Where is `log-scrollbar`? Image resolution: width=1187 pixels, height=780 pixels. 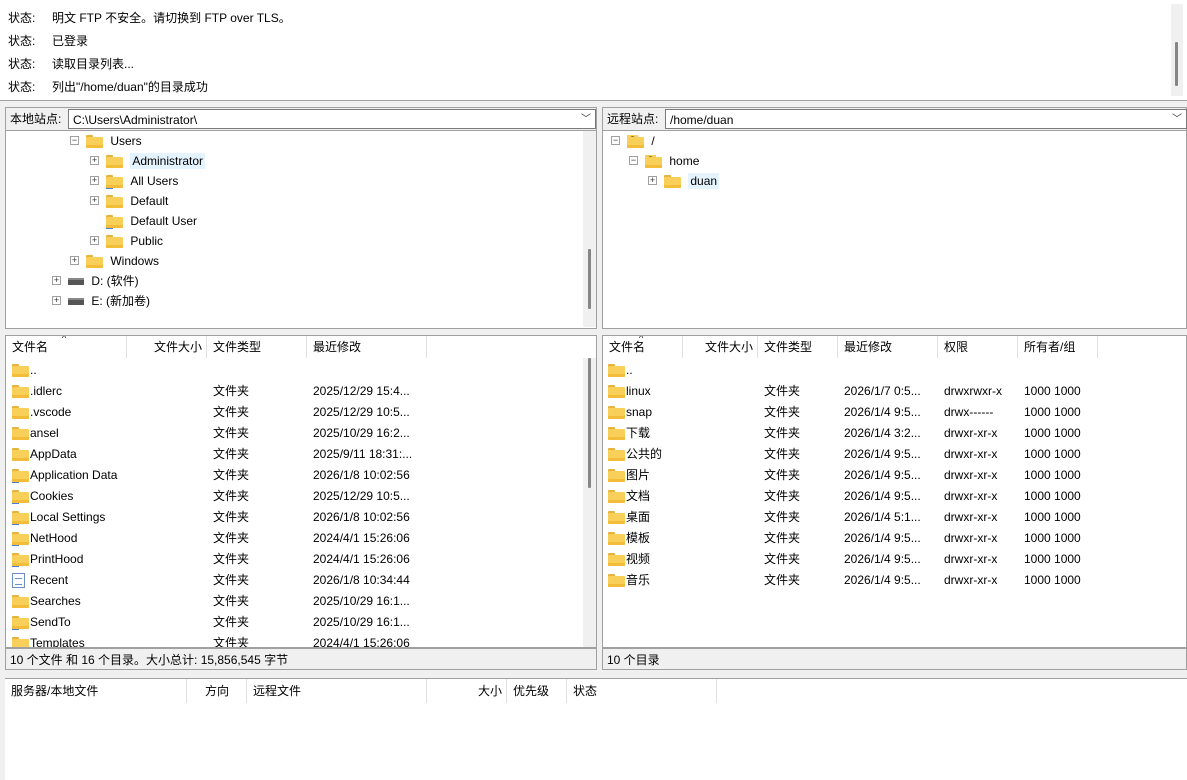
log-scrollbar is located at coordinates (1177, 50).